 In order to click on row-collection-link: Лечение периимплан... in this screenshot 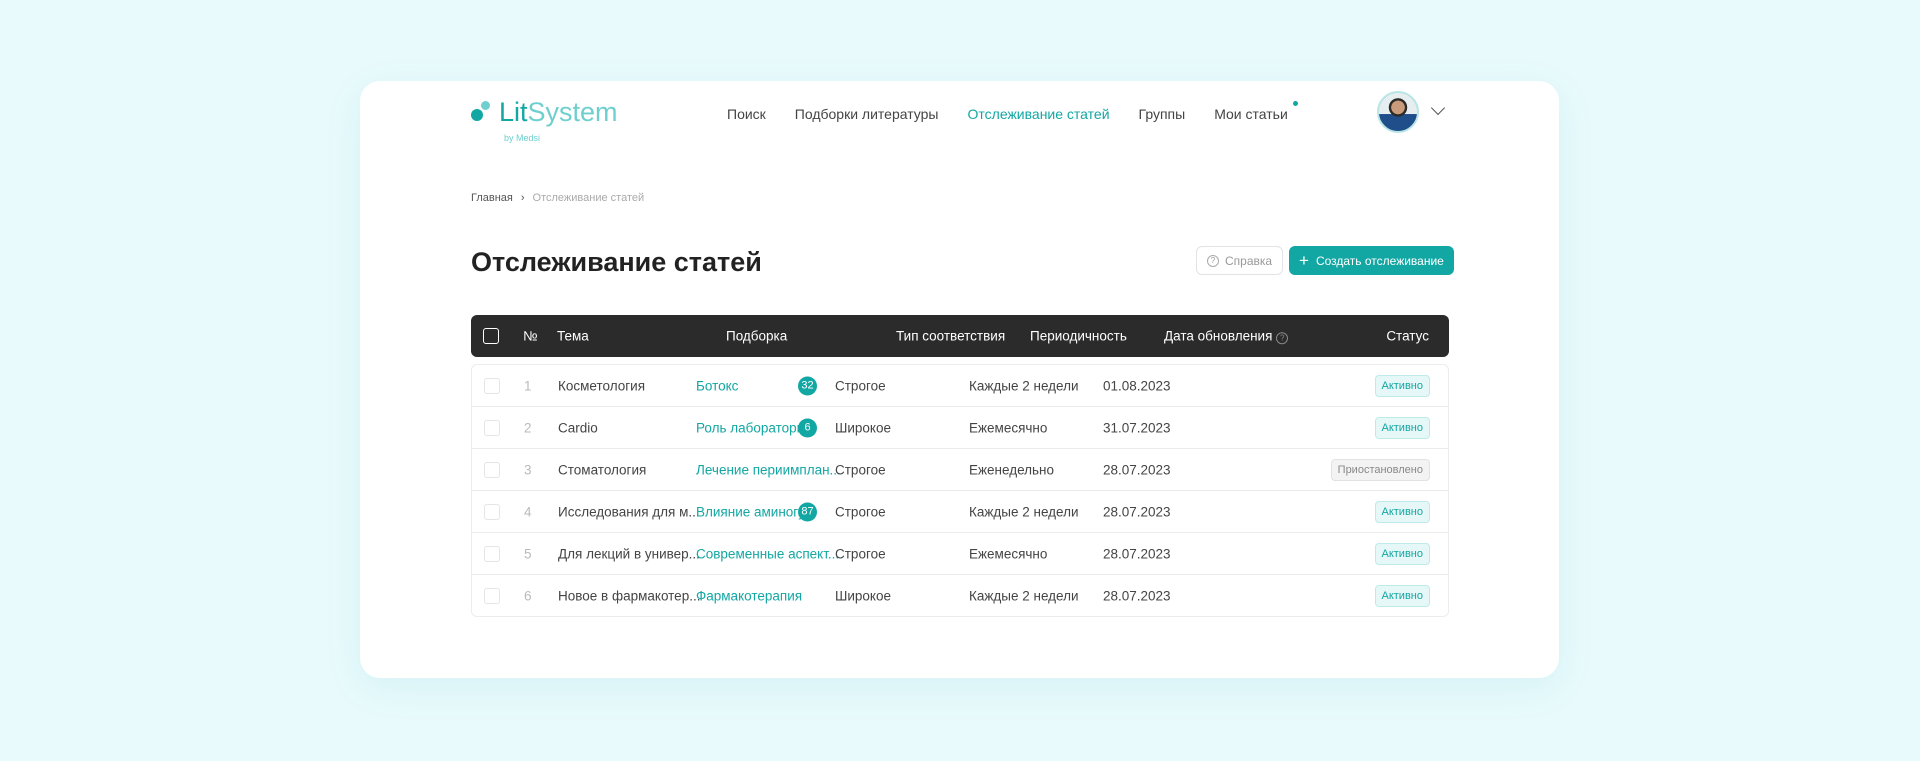, I will do `click(768, 469)`.